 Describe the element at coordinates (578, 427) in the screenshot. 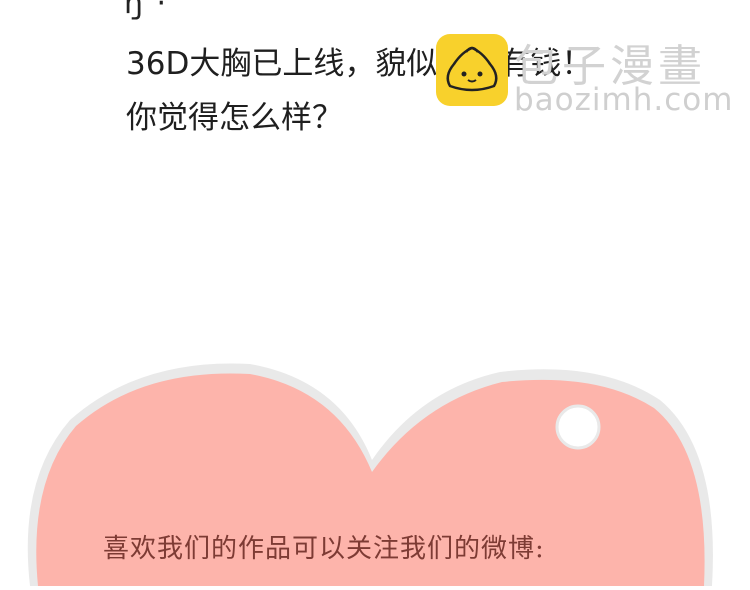

I see `heart-hang-hole` at that location.